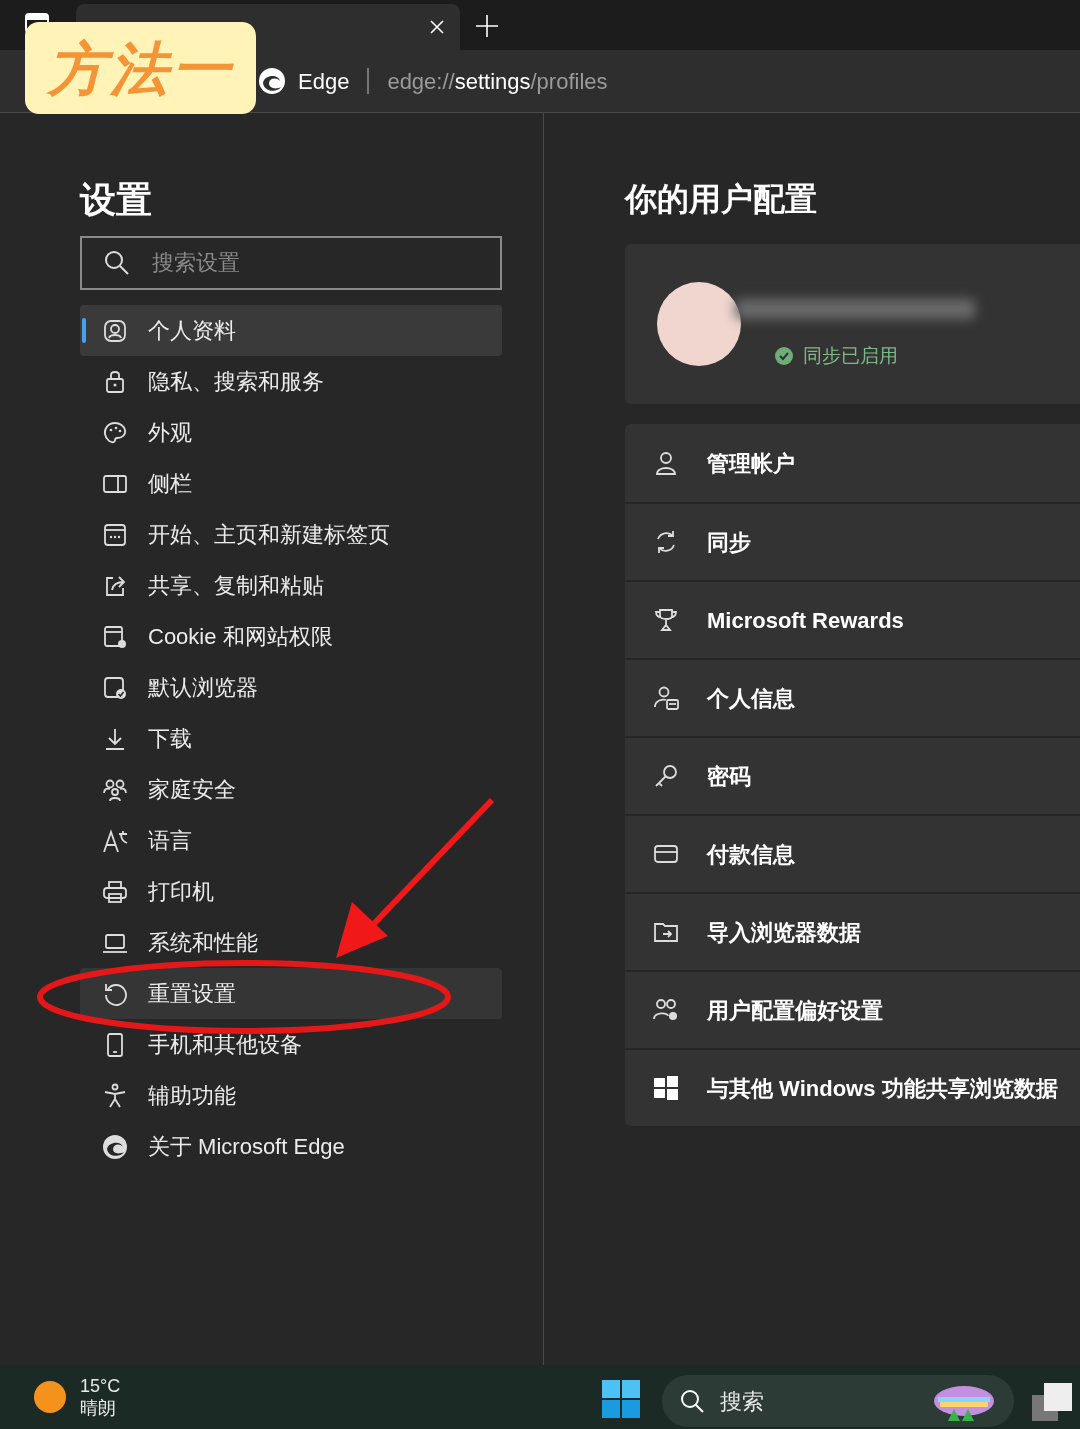 This screenshot has width=1080, height=1429. I want to click on cookie-settings-icon, so click(115, 636).